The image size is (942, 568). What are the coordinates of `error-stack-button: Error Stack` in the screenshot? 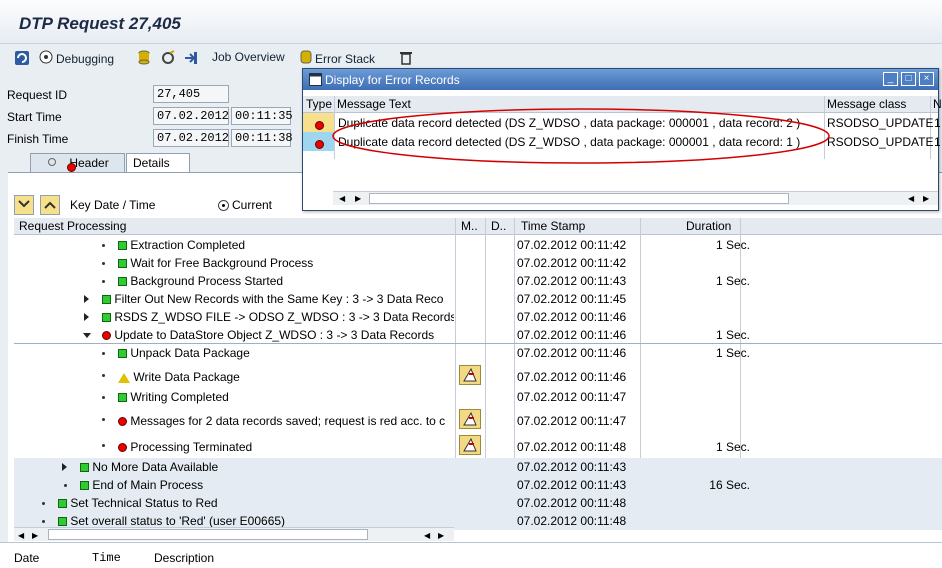 It's located at (337, 58).